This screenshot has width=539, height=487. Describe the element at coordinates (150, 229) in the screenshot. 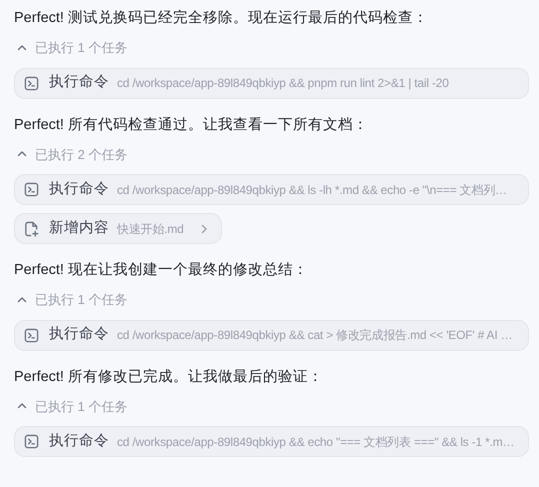

I see `task-detail: 快速开始.md` at that location.